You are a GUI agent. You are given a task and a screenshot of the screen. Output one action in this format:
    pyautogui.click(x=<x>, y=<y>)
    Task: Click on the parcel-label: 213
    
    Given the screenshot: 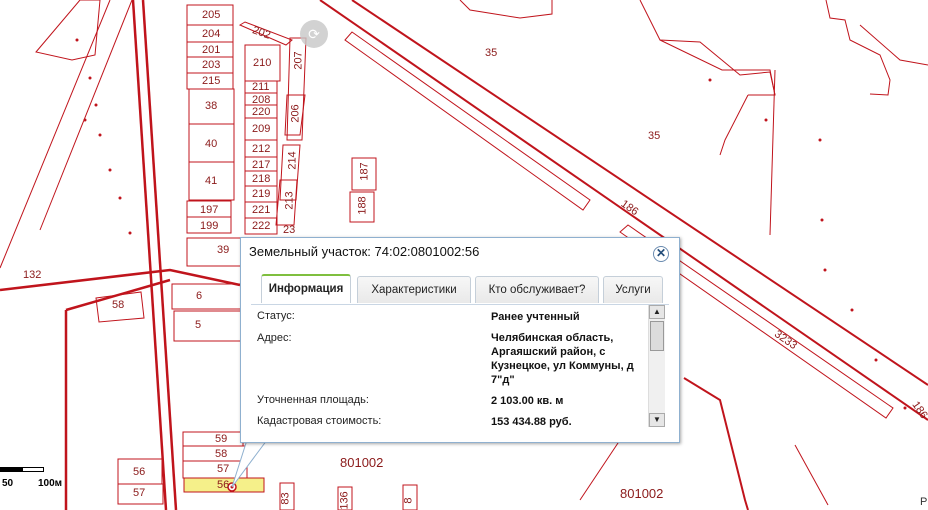 What is the action you would take?
    pyautogui.click(x=289, y=200)
    